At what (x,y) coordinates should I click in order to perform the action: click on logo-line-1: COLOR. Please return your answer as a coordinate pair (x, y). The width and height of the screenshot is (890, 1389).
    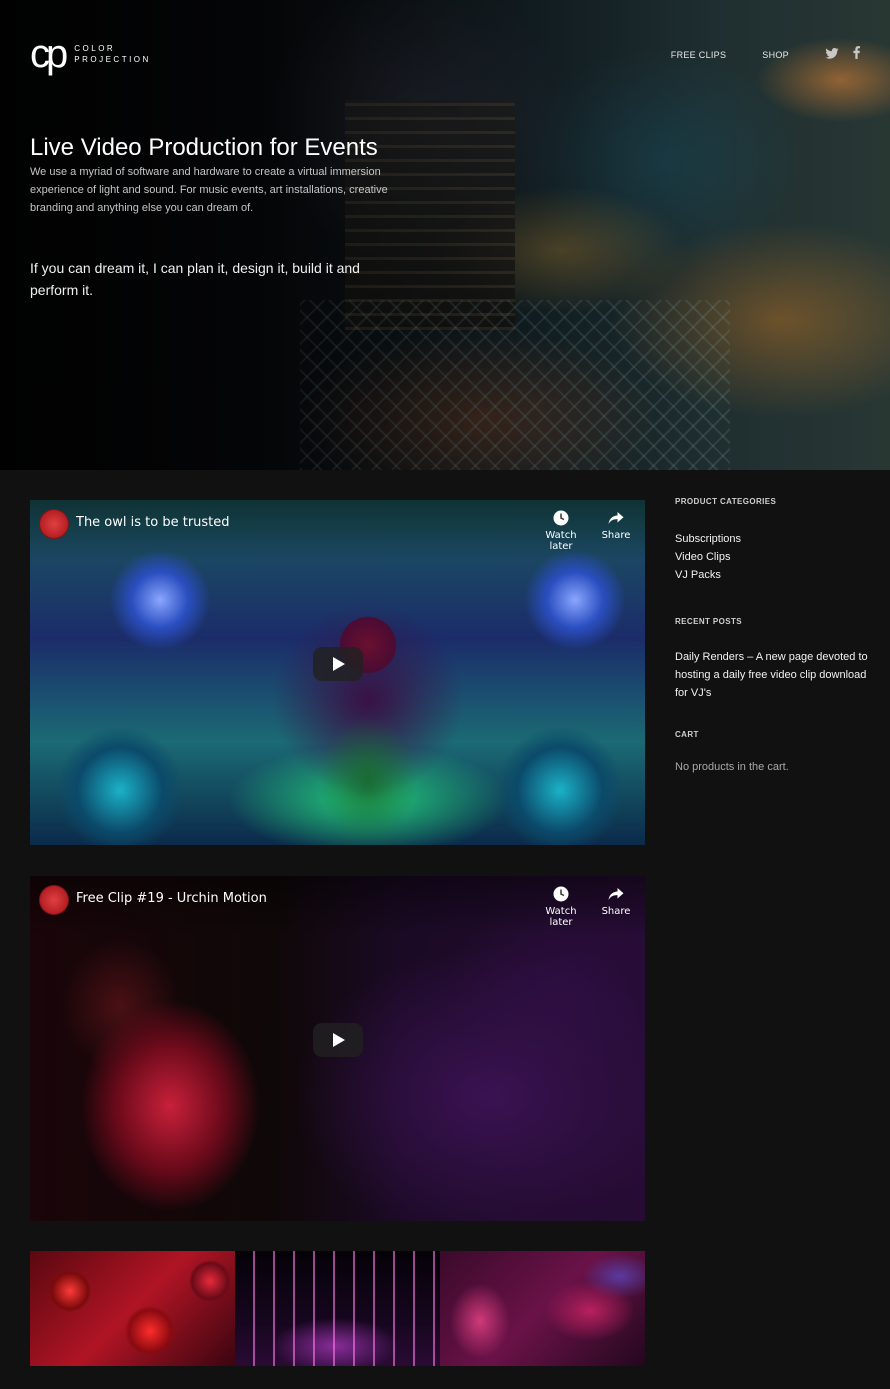
    Looking at the image, I should click on (95, 48).